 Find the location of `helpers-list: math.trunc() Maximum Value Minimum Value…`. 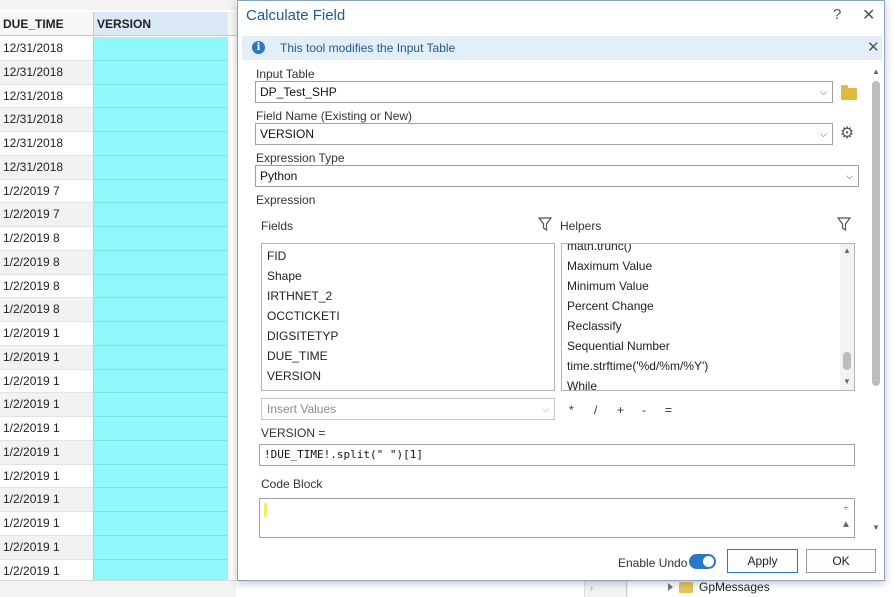

helpers-list: math.trunc() Maximum Value Minimum Value… is located at coordinates (708, 317).